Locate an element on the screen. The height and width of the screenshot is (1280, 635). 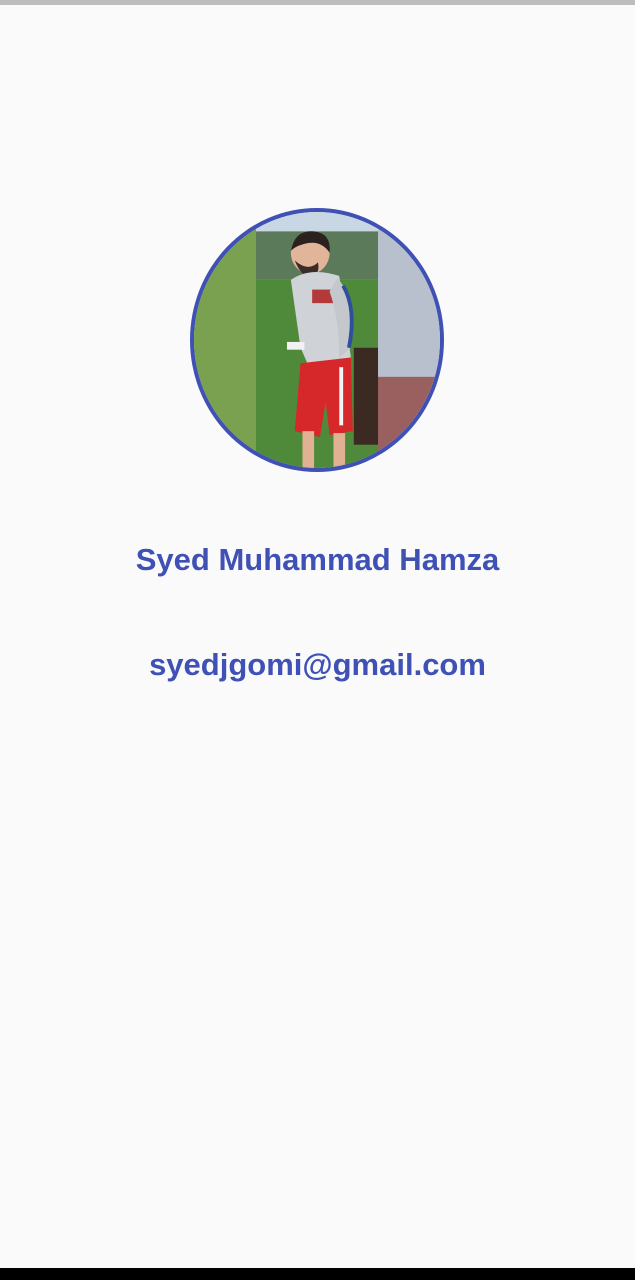
profile-name: Syed Muhammad Hamza is located at coordinates (317, 559).